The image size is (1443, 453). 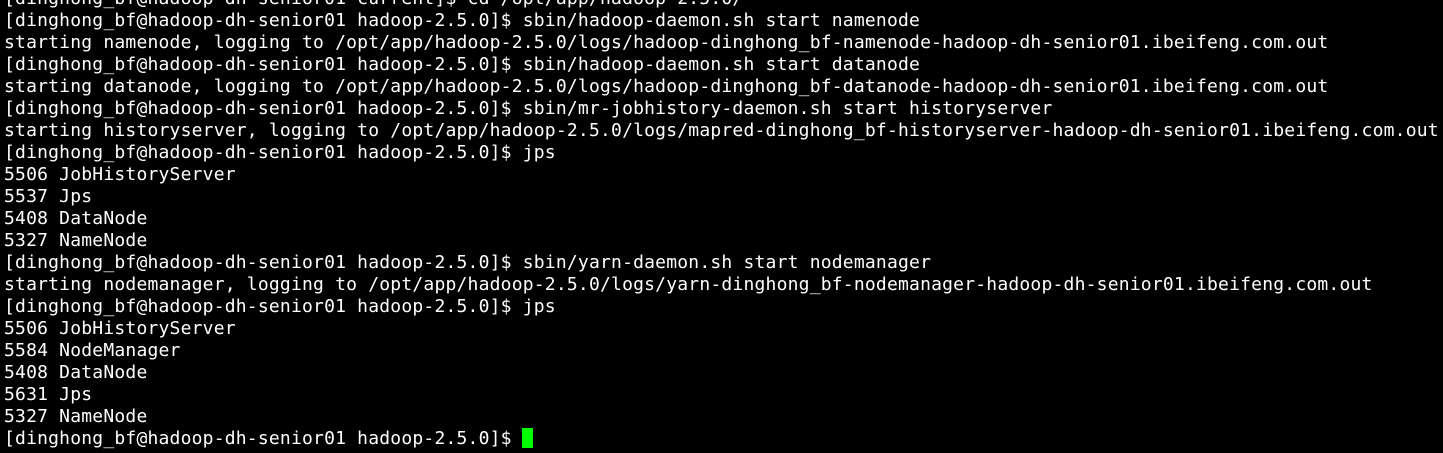 What do you see at coordinates (48, 196) in the screenshot?
I see `terminal-output-line: 5537 Jps` at bounding box center [48, 196].